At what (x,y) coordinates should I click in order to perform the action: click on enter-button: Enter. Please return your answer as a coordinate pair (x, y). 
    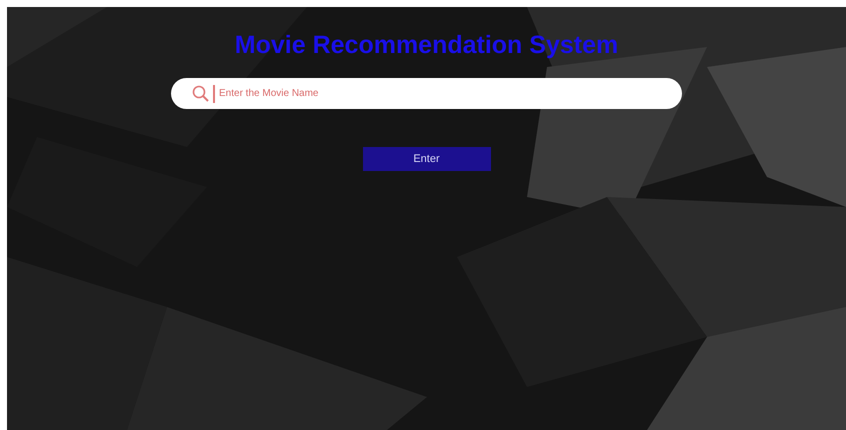
    Looking at the image, I should click on (426, 159).